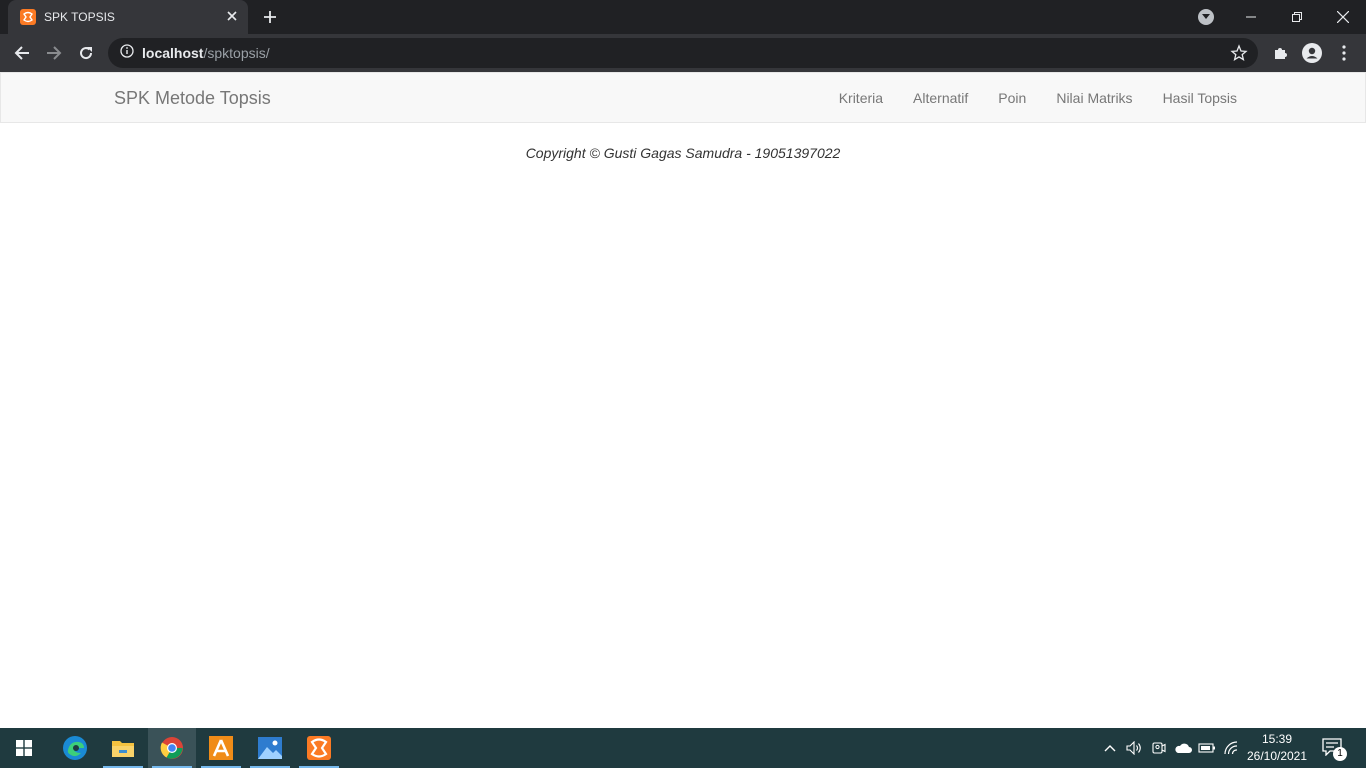 This screenshot has height=768, width=1366. Describe the element at coordinates (1094, 98) in the screenshot. I see `nav-link-nilai-matriks: Nilai Matriks` at that location.